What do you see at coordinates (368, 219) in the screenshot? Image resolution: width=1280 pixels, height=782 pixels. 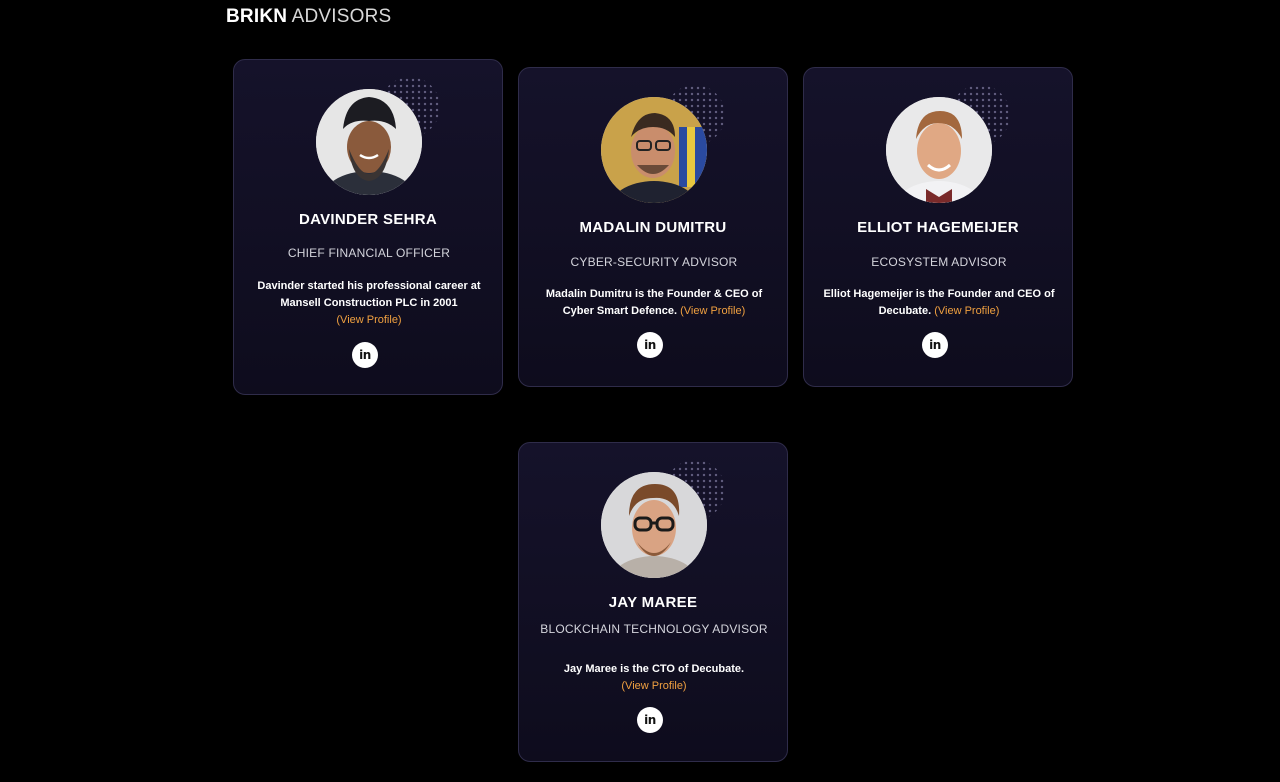 I see `advisor-name: DAVINDER SEHRA` at bounding box center [368, 219].